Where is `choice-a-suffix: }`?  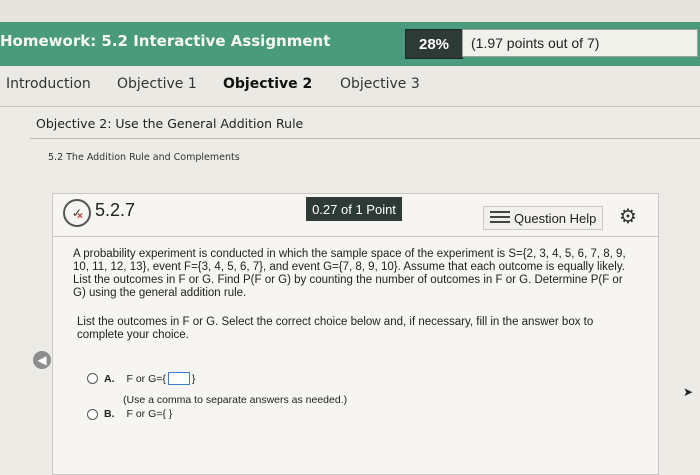 choice-a-suffix: } is located at coordinates (193, 378).